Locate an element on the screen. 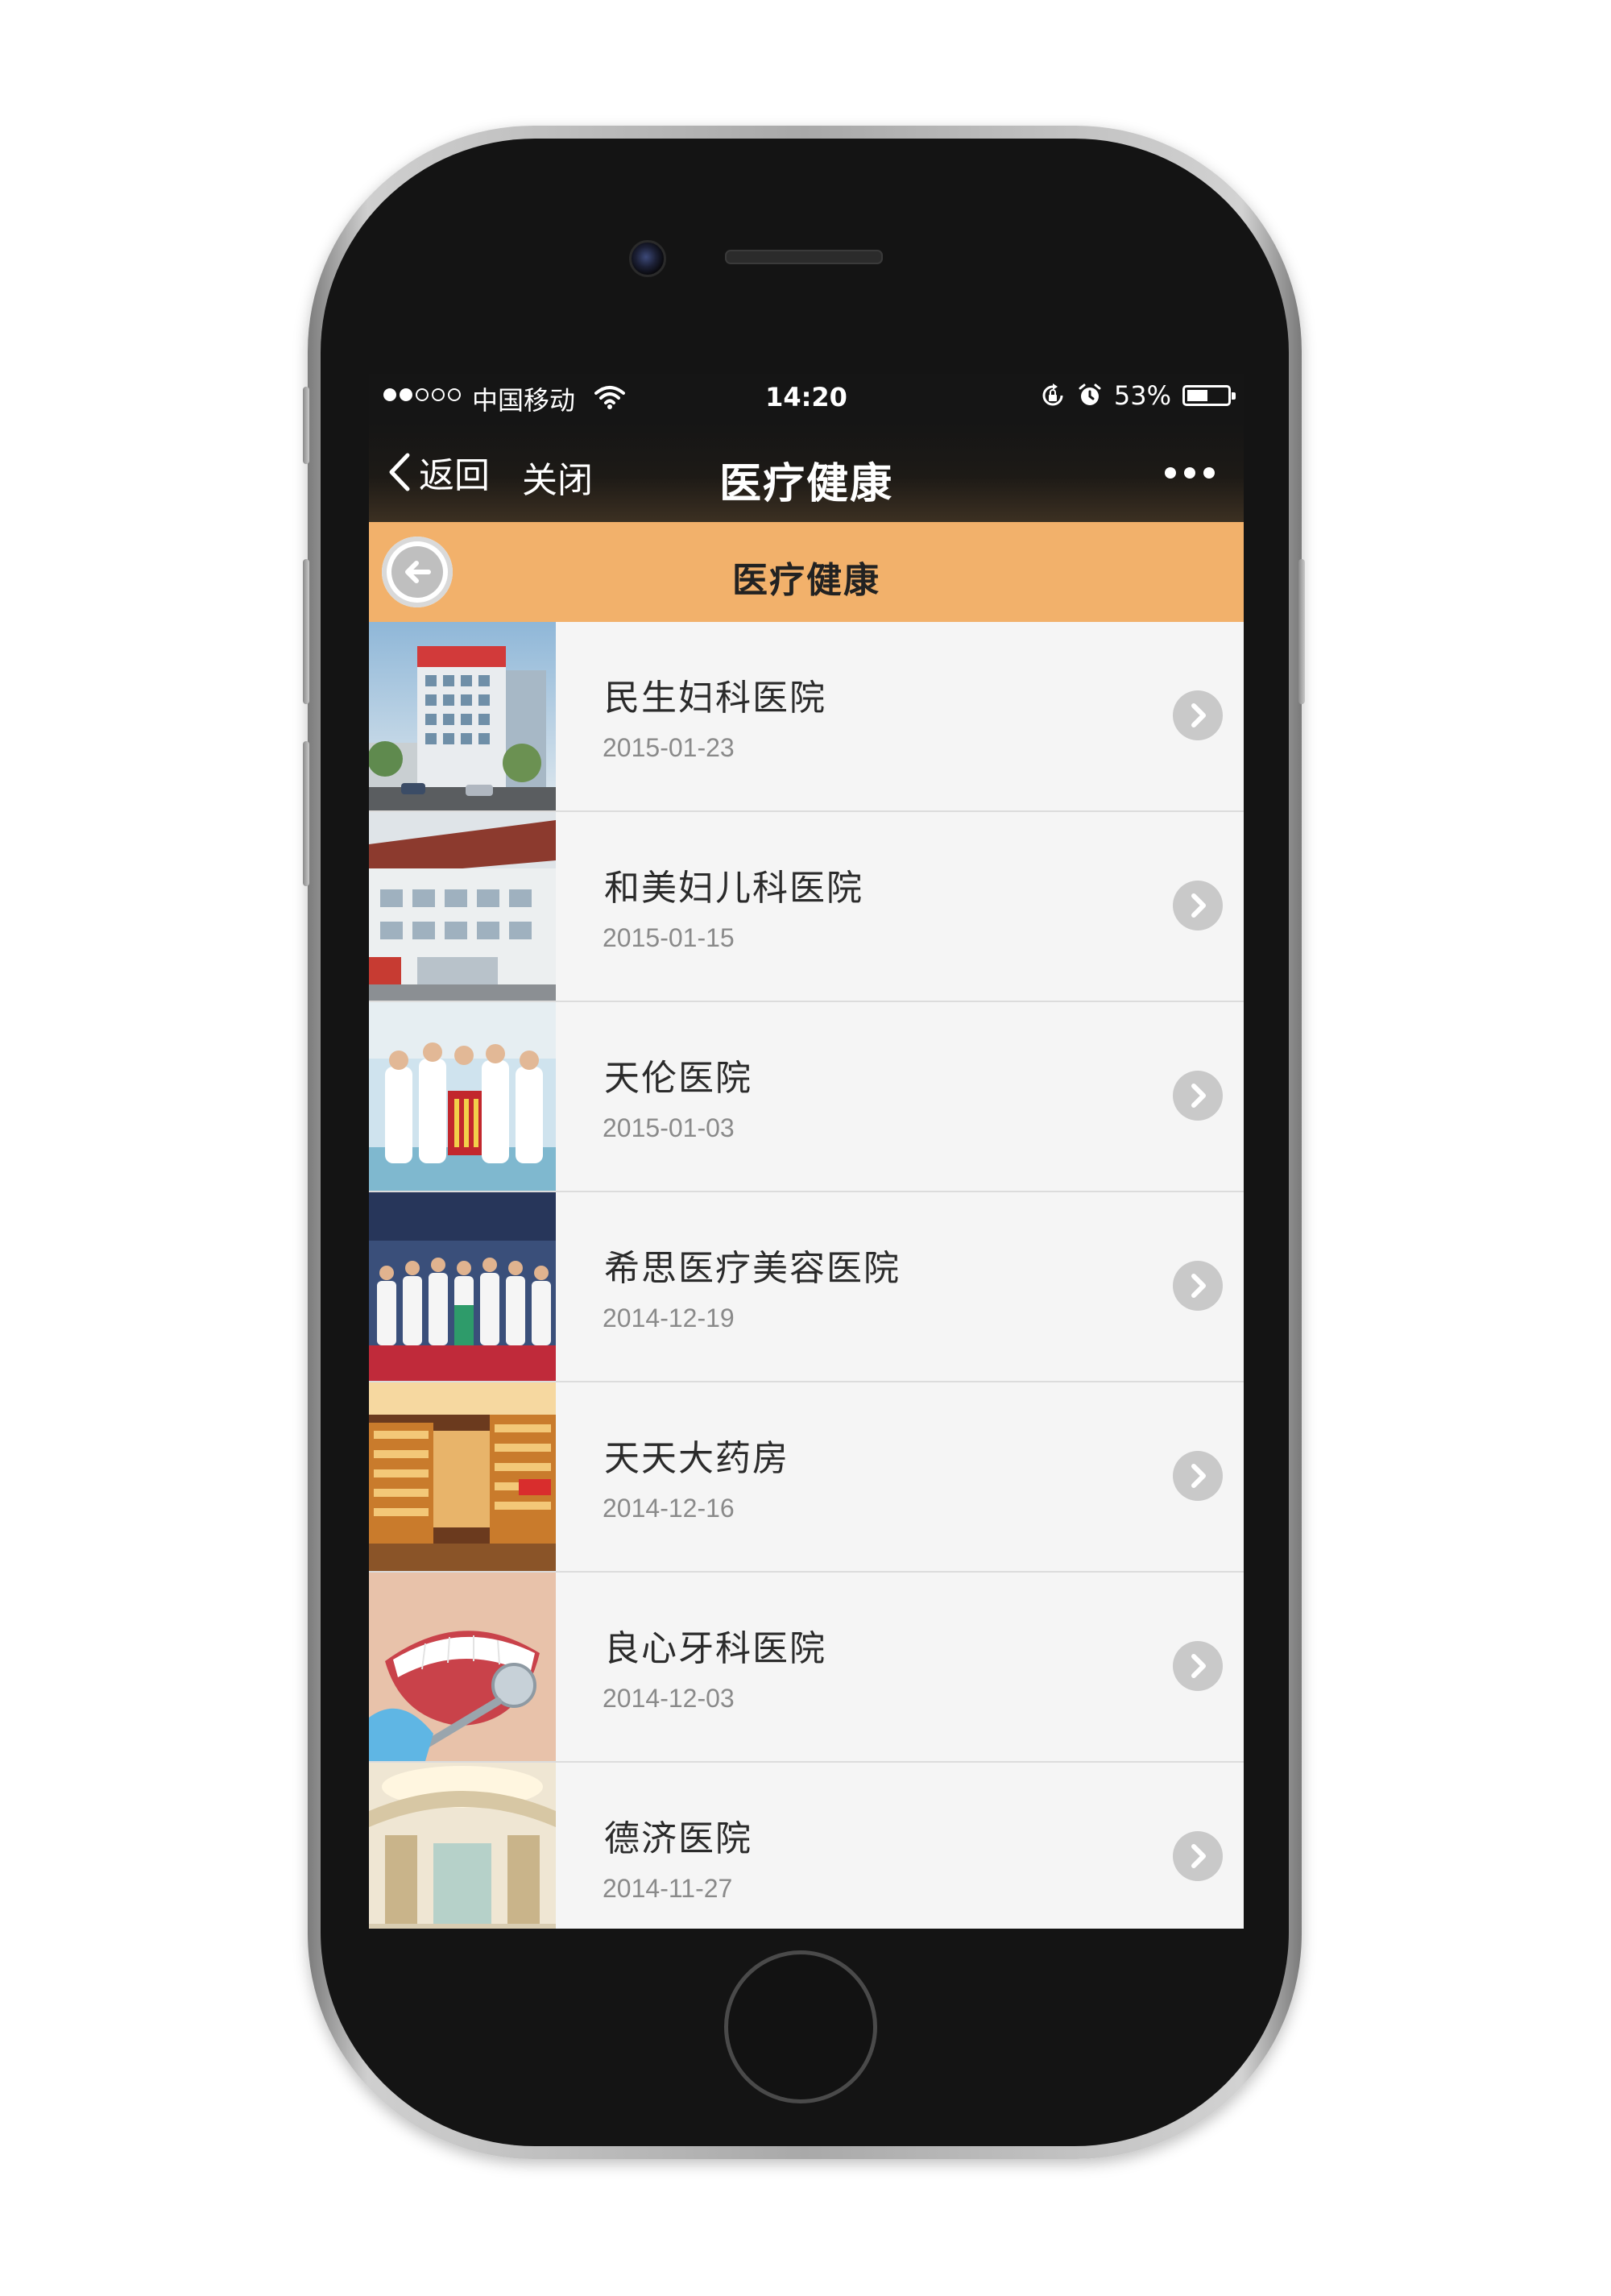 This screenshot has width=1611, height=2296. power-button is located at coordinates (1301, 631).